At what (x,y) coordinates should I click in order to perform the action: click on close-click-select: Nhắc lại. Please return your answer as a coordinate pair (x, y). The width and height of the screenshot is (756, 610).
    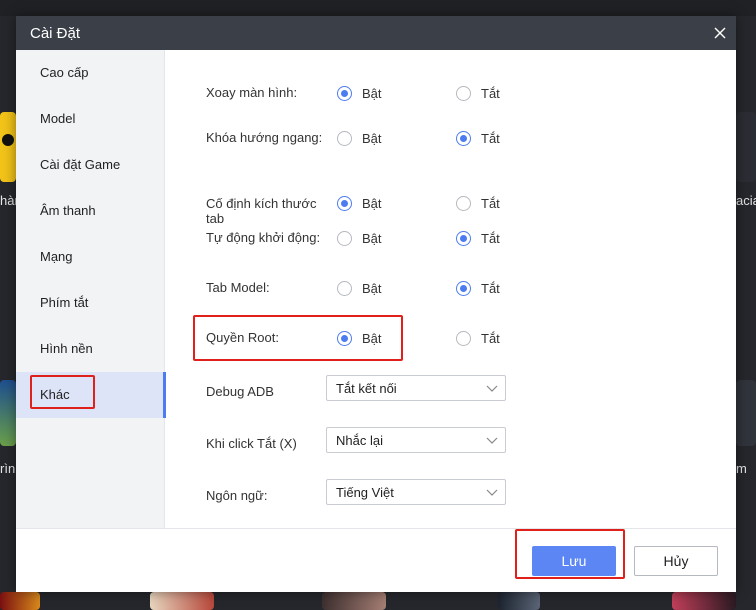
    Looking at the image, I should click on (416, 440).